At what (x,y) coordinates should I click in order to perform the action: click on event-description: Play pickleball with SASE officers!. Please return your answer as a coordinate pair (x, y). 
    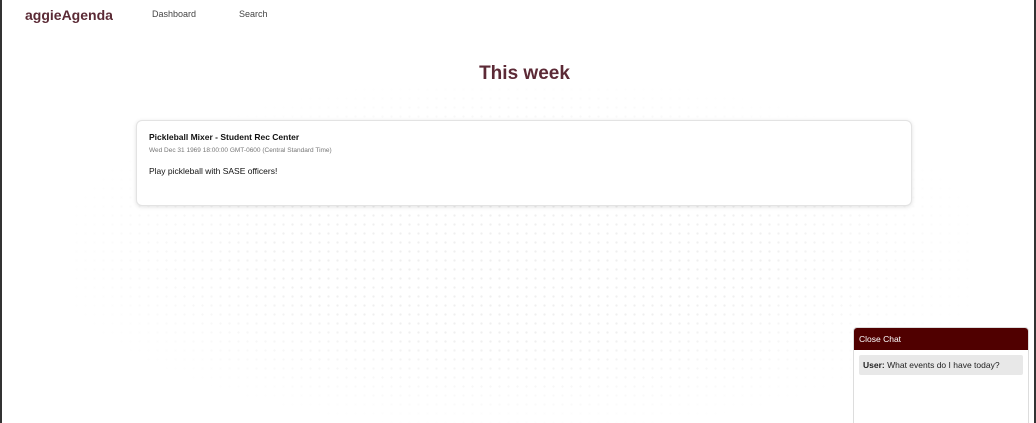
    Looking at the image, I should click on (213, 171).